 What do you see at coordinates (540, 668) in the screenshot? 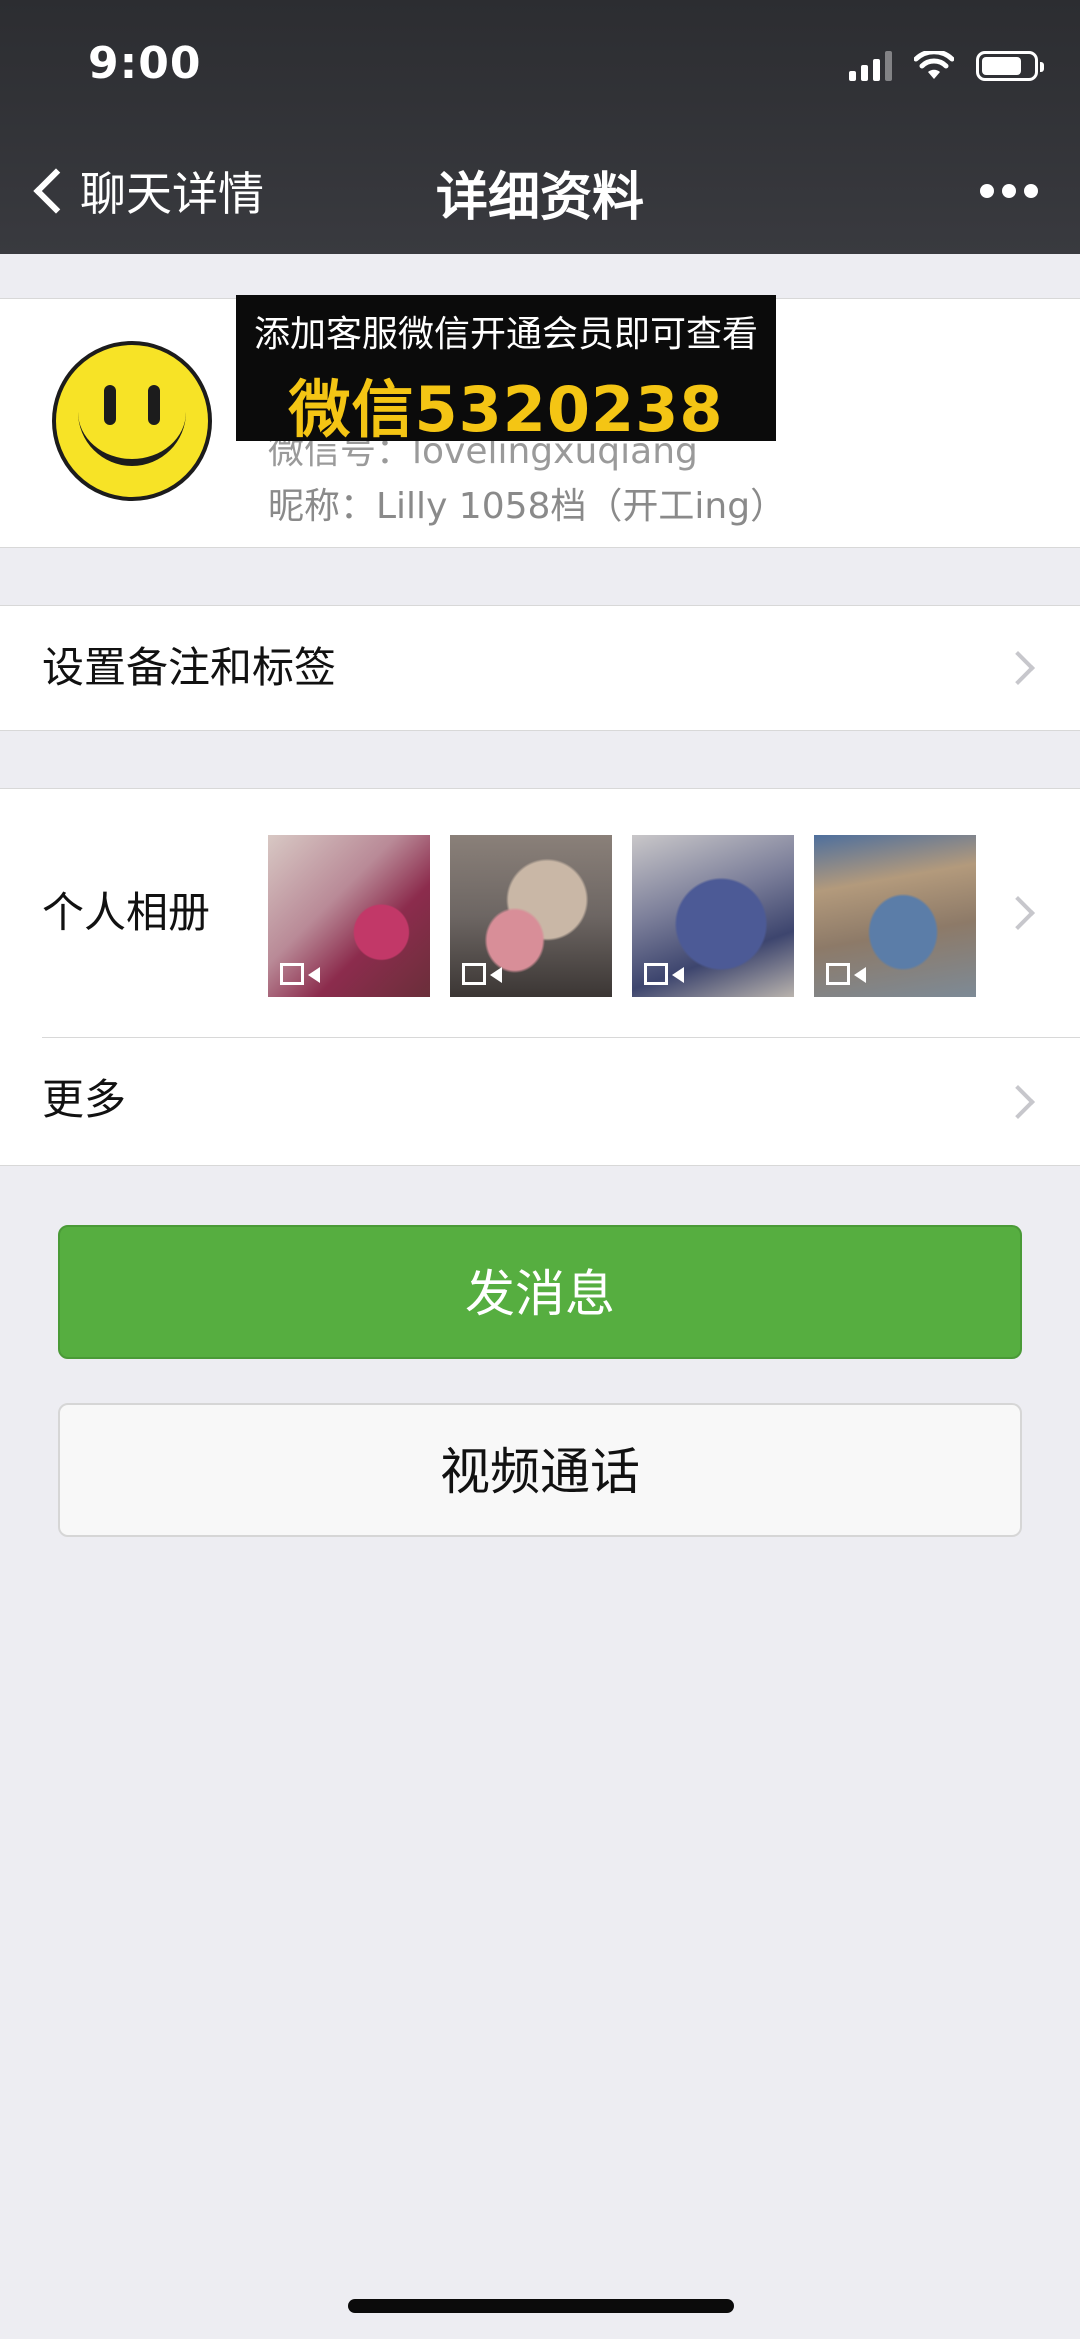
I see `remark-tags-row: 设置备注和标签` at bounding box center [540, 668].